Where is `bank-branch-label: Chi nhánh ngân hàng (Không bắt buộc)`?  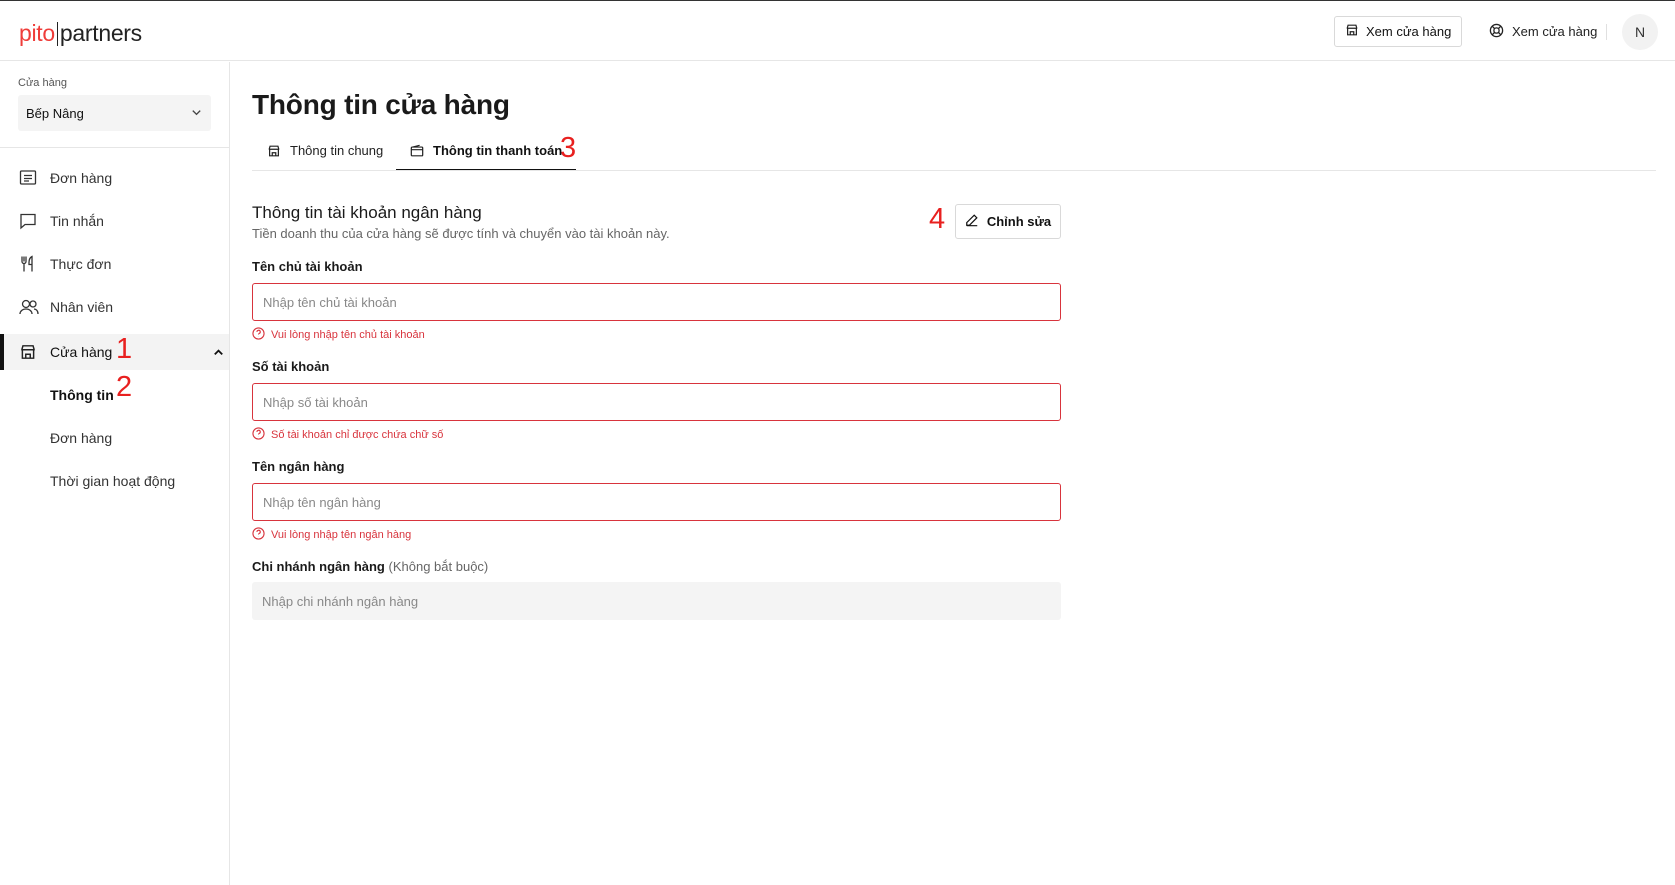
bank-branch-label: Chi nhánh ngân hàng (Không bắt buộc) is located at coordinates (370, 566).